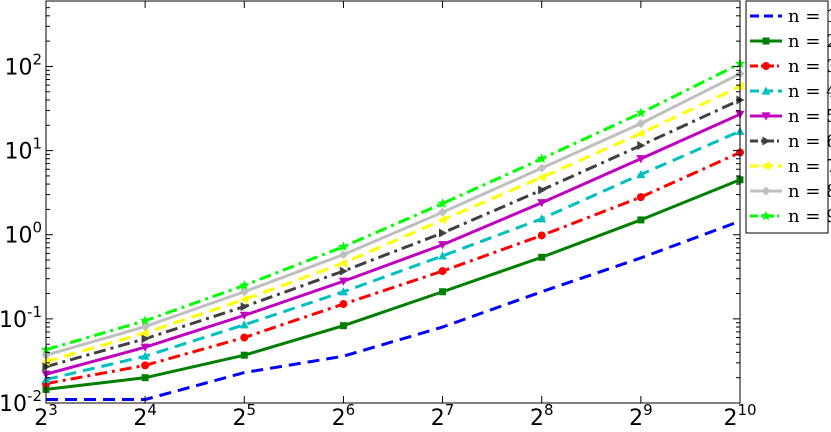  What do you see at coordinates (443, 416) in the screenshot?
I see `x-tick-label: 27` at bounding box center [443, 416].